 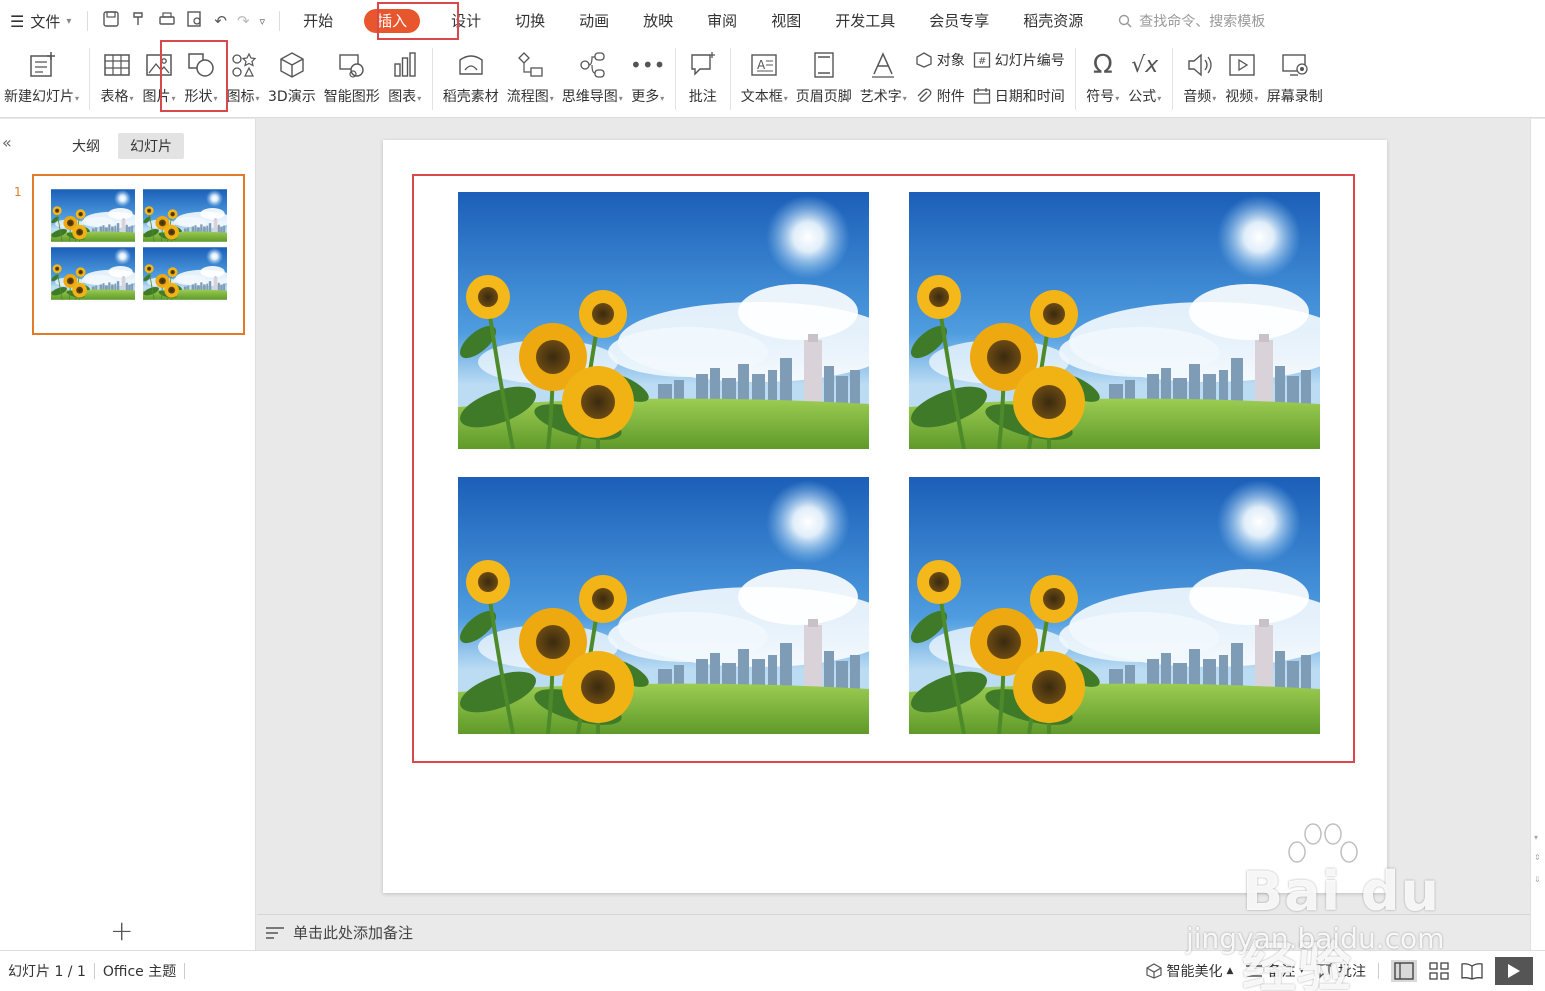 I want to click on datetime-button: 日期和时间, so click(x=1019, y=96).